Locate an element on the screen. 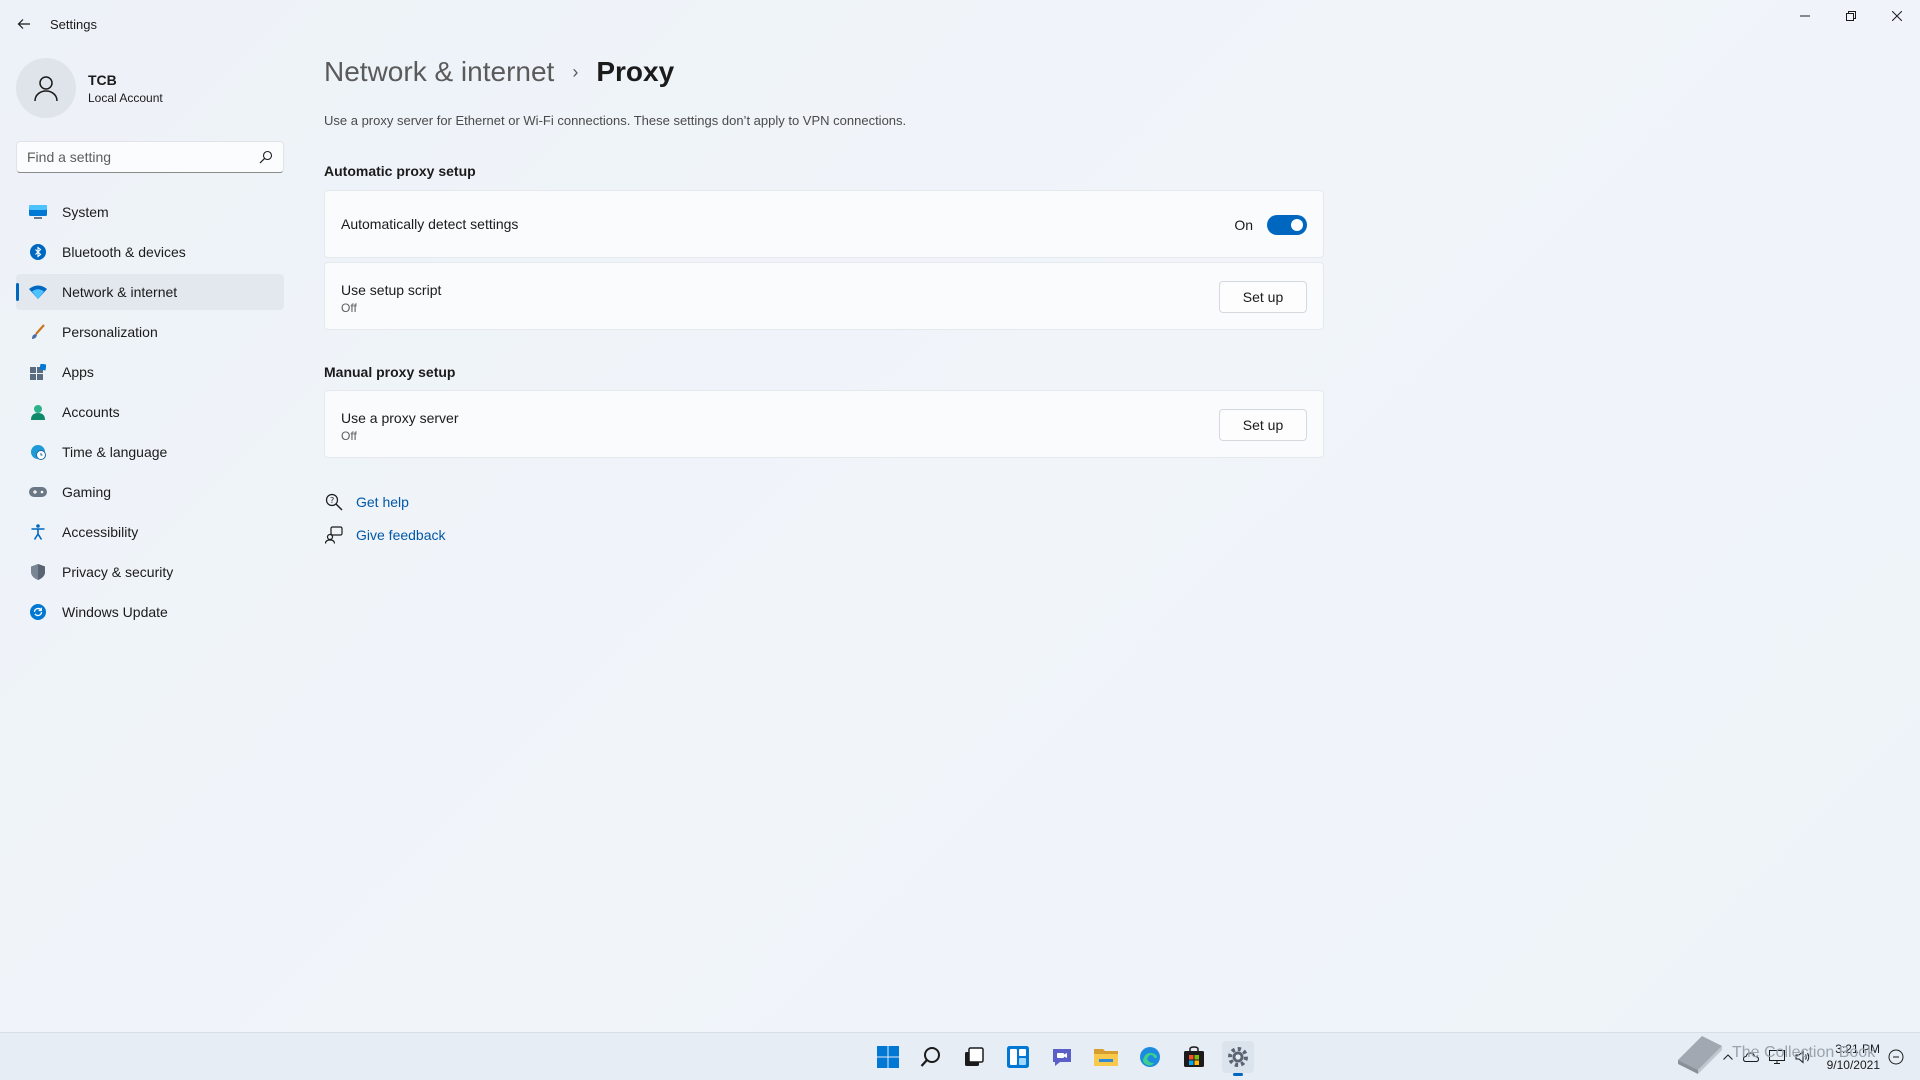 The height and width of the screenshot is (1080, 1920). section-title-manual: Manual proxy setup is located at coordinates (390, 372).